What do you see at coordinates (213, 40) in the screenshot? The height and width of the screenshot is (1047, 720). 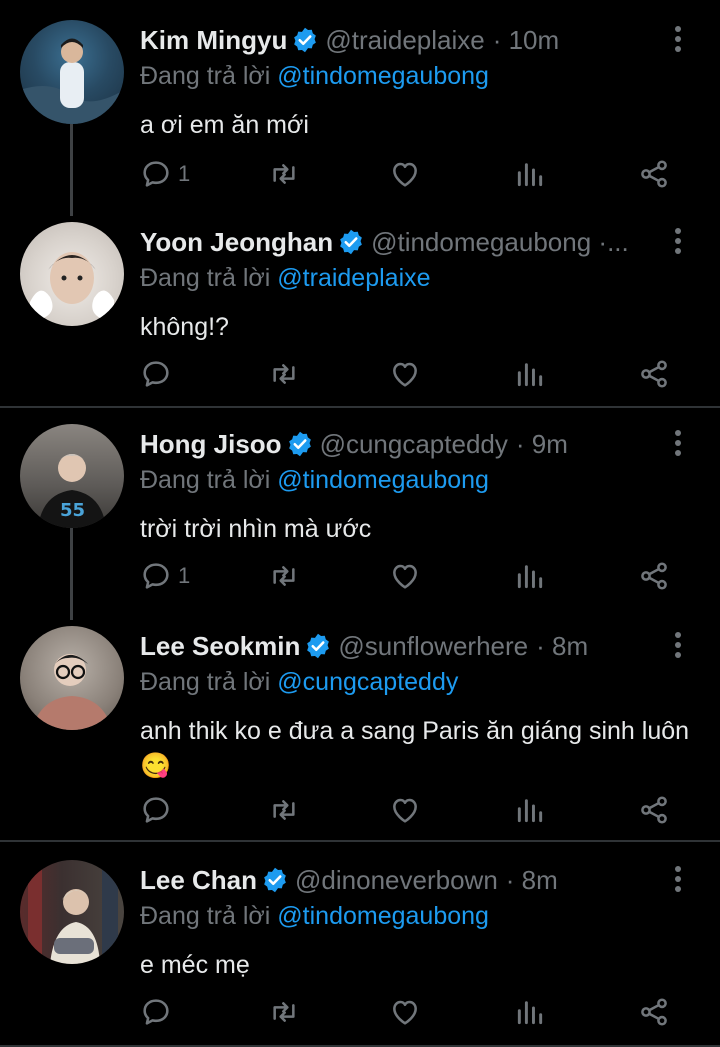 I see `author-name: Kim Mingyu` at bounding box center [213, 40].